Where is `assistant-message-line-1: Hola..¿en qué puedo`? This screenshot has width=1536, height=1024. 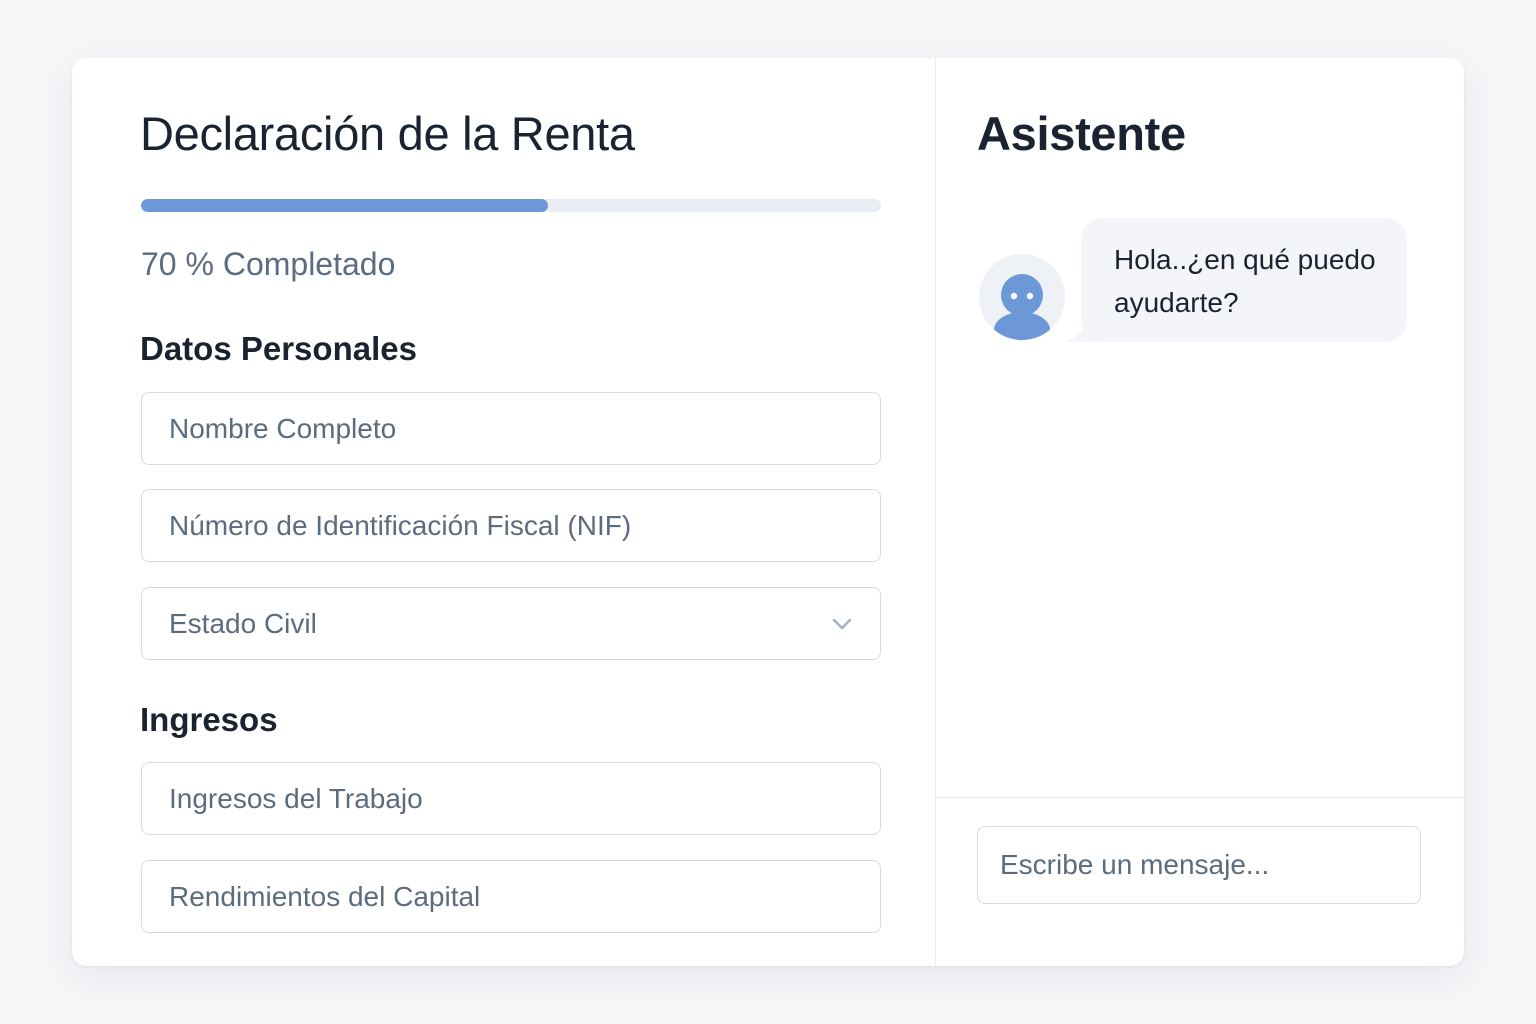 assistant-message-line-1: Hola..¿en qué puedo is located at coordinates (1245, 259).